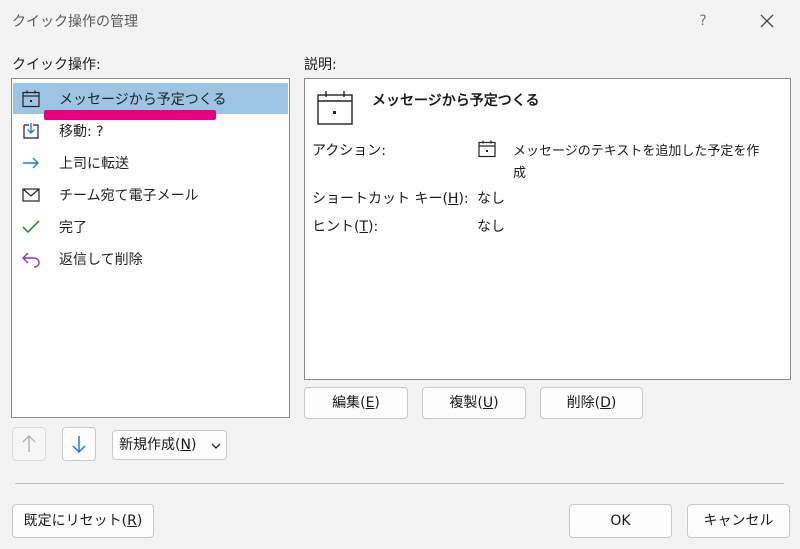 This screenshot has width=800, height=549. I want to click on quick-steps-label: クイック操作:, so click(56, 65).